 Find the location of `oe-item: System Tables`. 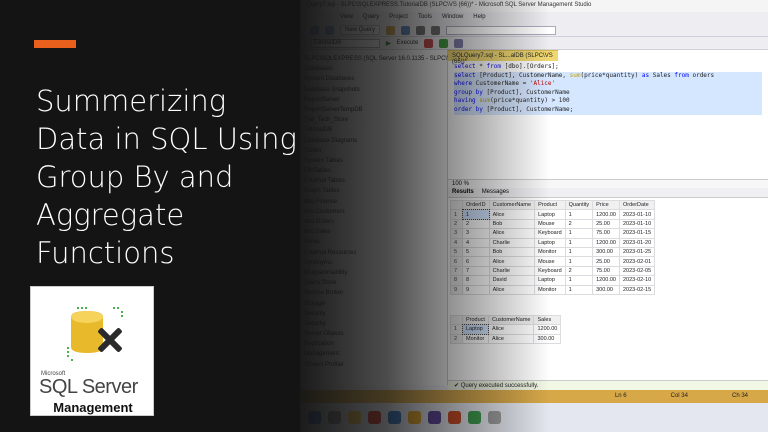

oe-item: System Tables is located at coordinates (373, 161).